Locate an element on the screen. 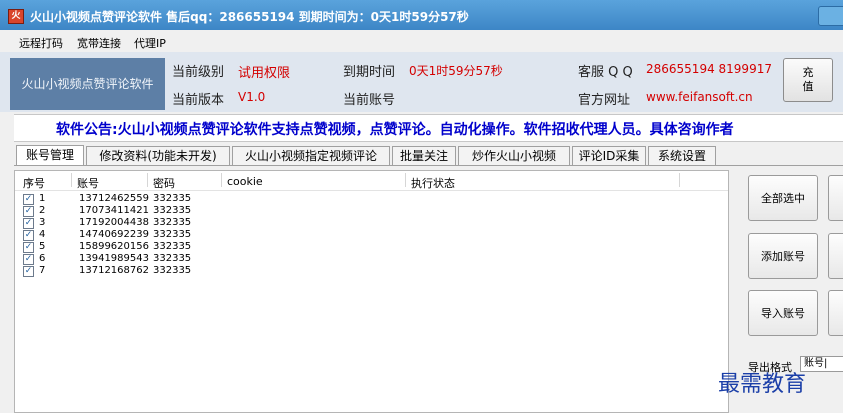 This screenshot has height=413, width=843. level-value: 试用权限 is located at coordinates (264, 73).